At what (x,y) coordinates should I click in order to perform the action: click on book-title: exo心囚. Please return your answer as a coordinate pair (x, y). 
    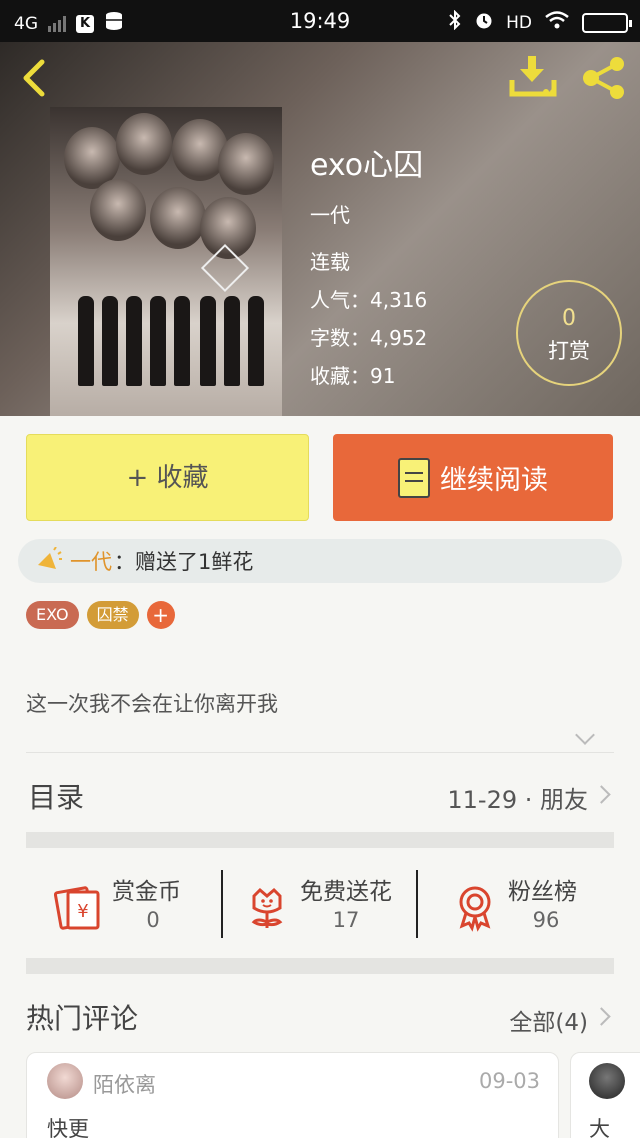
    Looking at the image, I should click on (367, 165).